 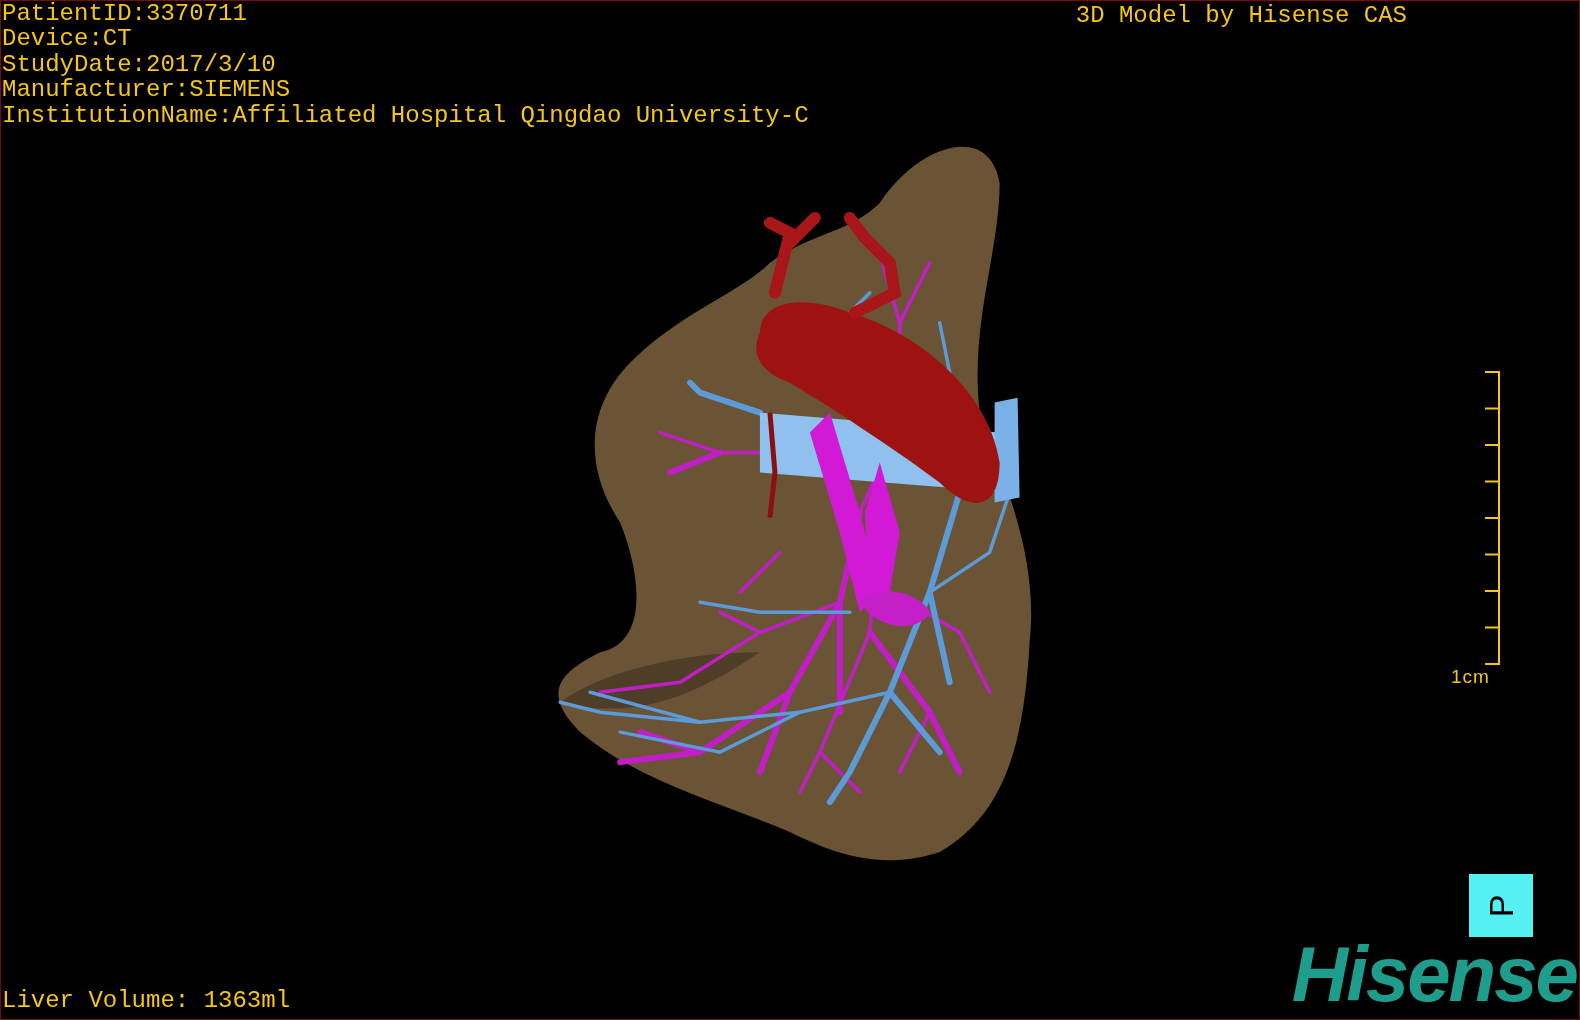 I want to click on patient-info-text: StudyDate:2017/3/10, so click(x=139, y=64).